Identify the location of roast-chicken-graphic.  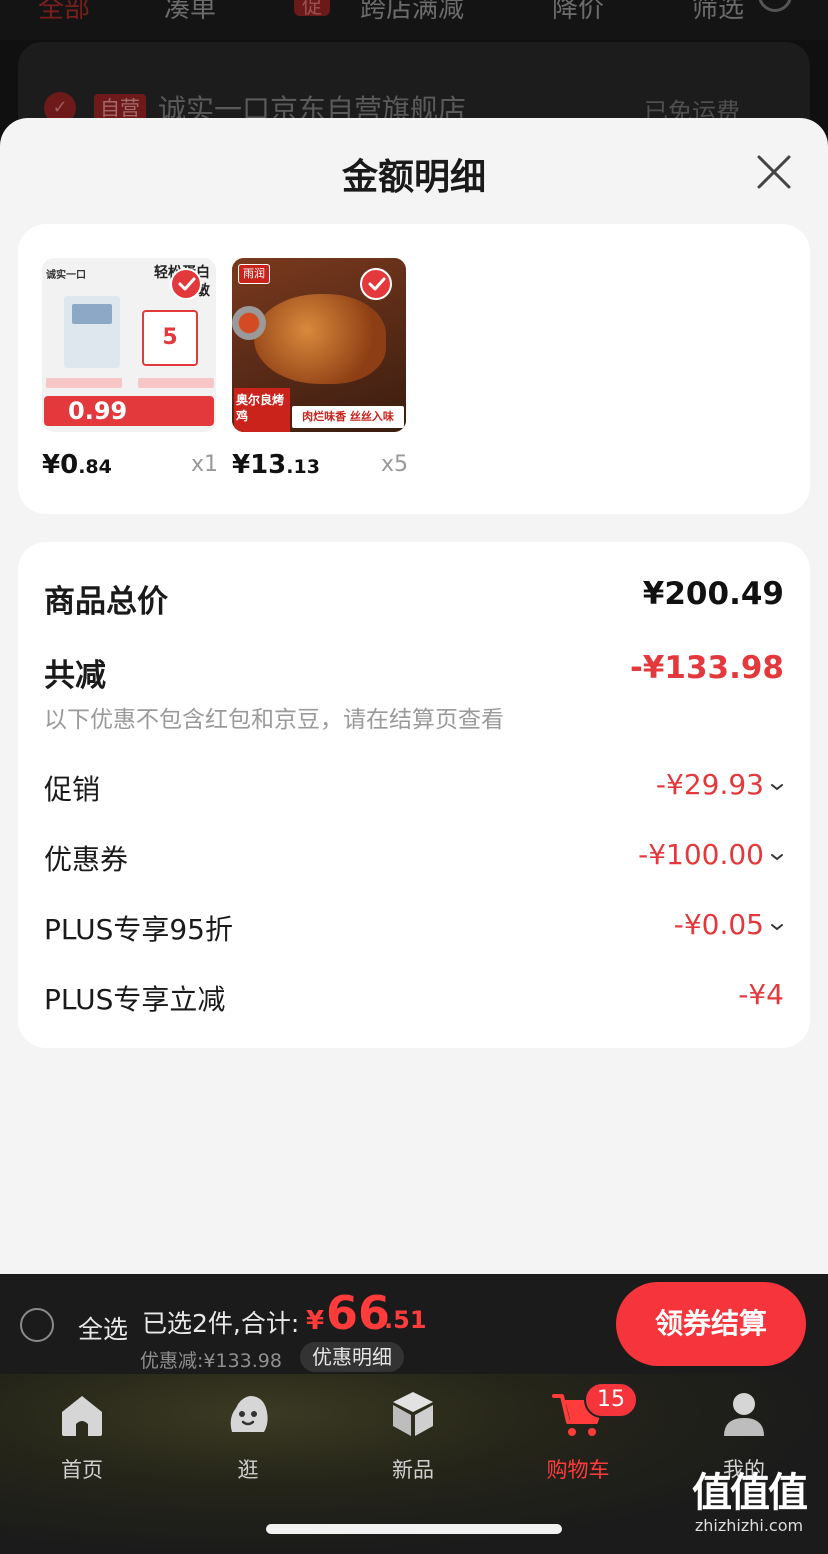
(320, 339).